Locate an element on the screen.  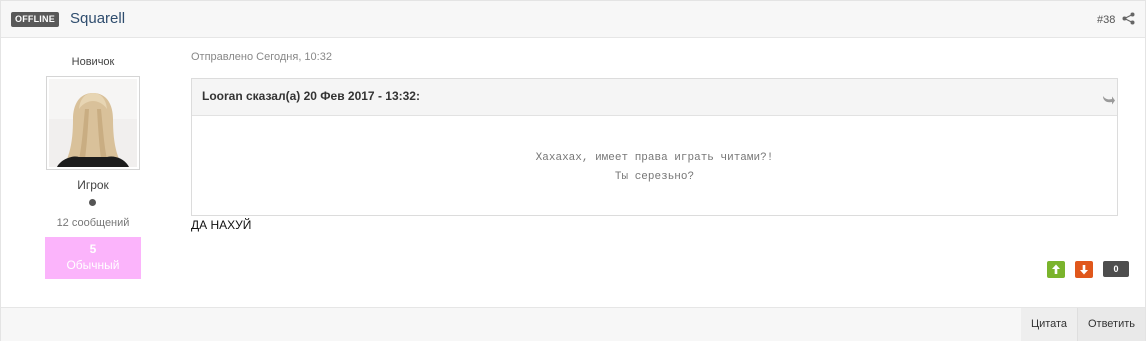
author-name-link: Squarell is located at coordinates (97, 19).